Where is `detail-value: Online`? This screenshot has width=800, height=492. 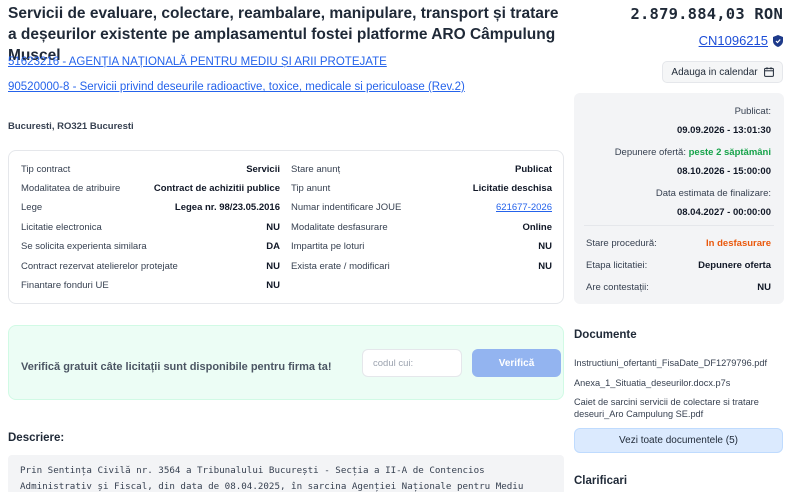 detail-value: Online is located at coordinates (537, 227).